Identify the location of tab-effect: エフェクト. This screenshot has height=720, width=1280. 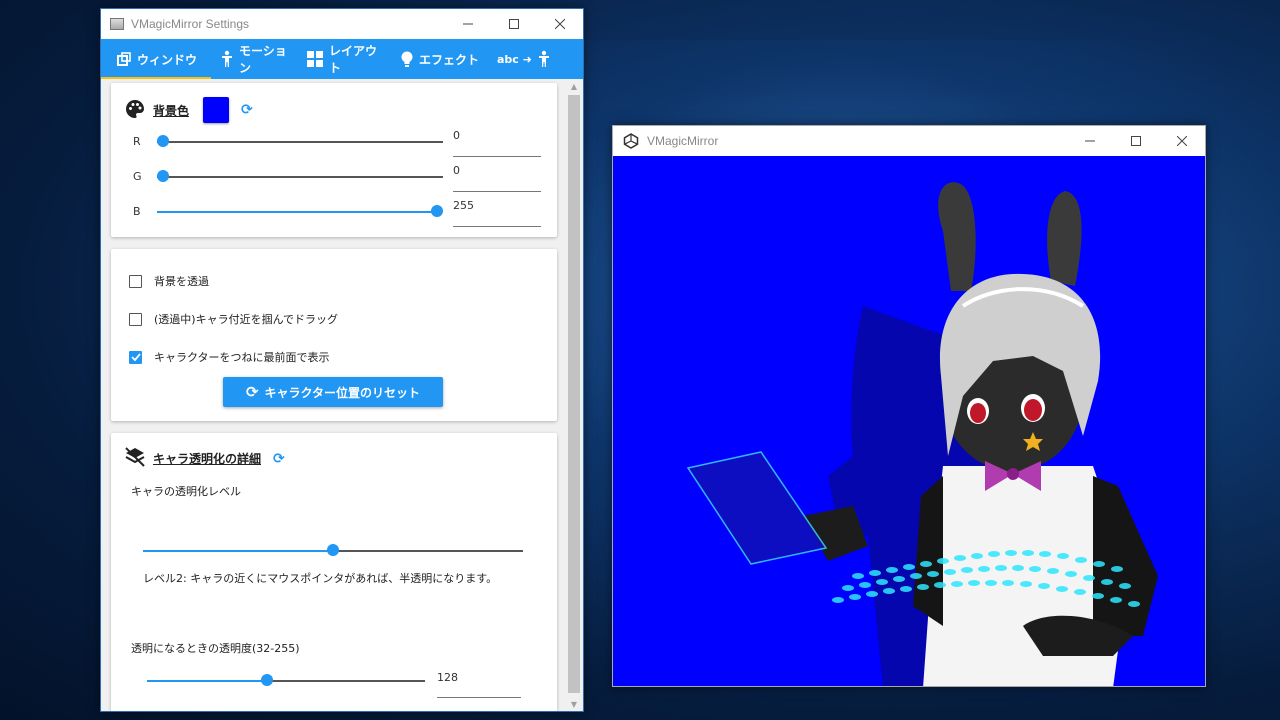
(443, 59).